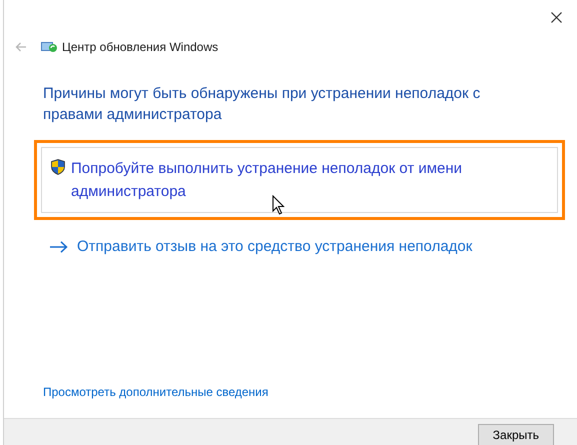 The width and height of the screenshot is (577, 445). I want to click on back-arrow-icon, so click(21, 47).